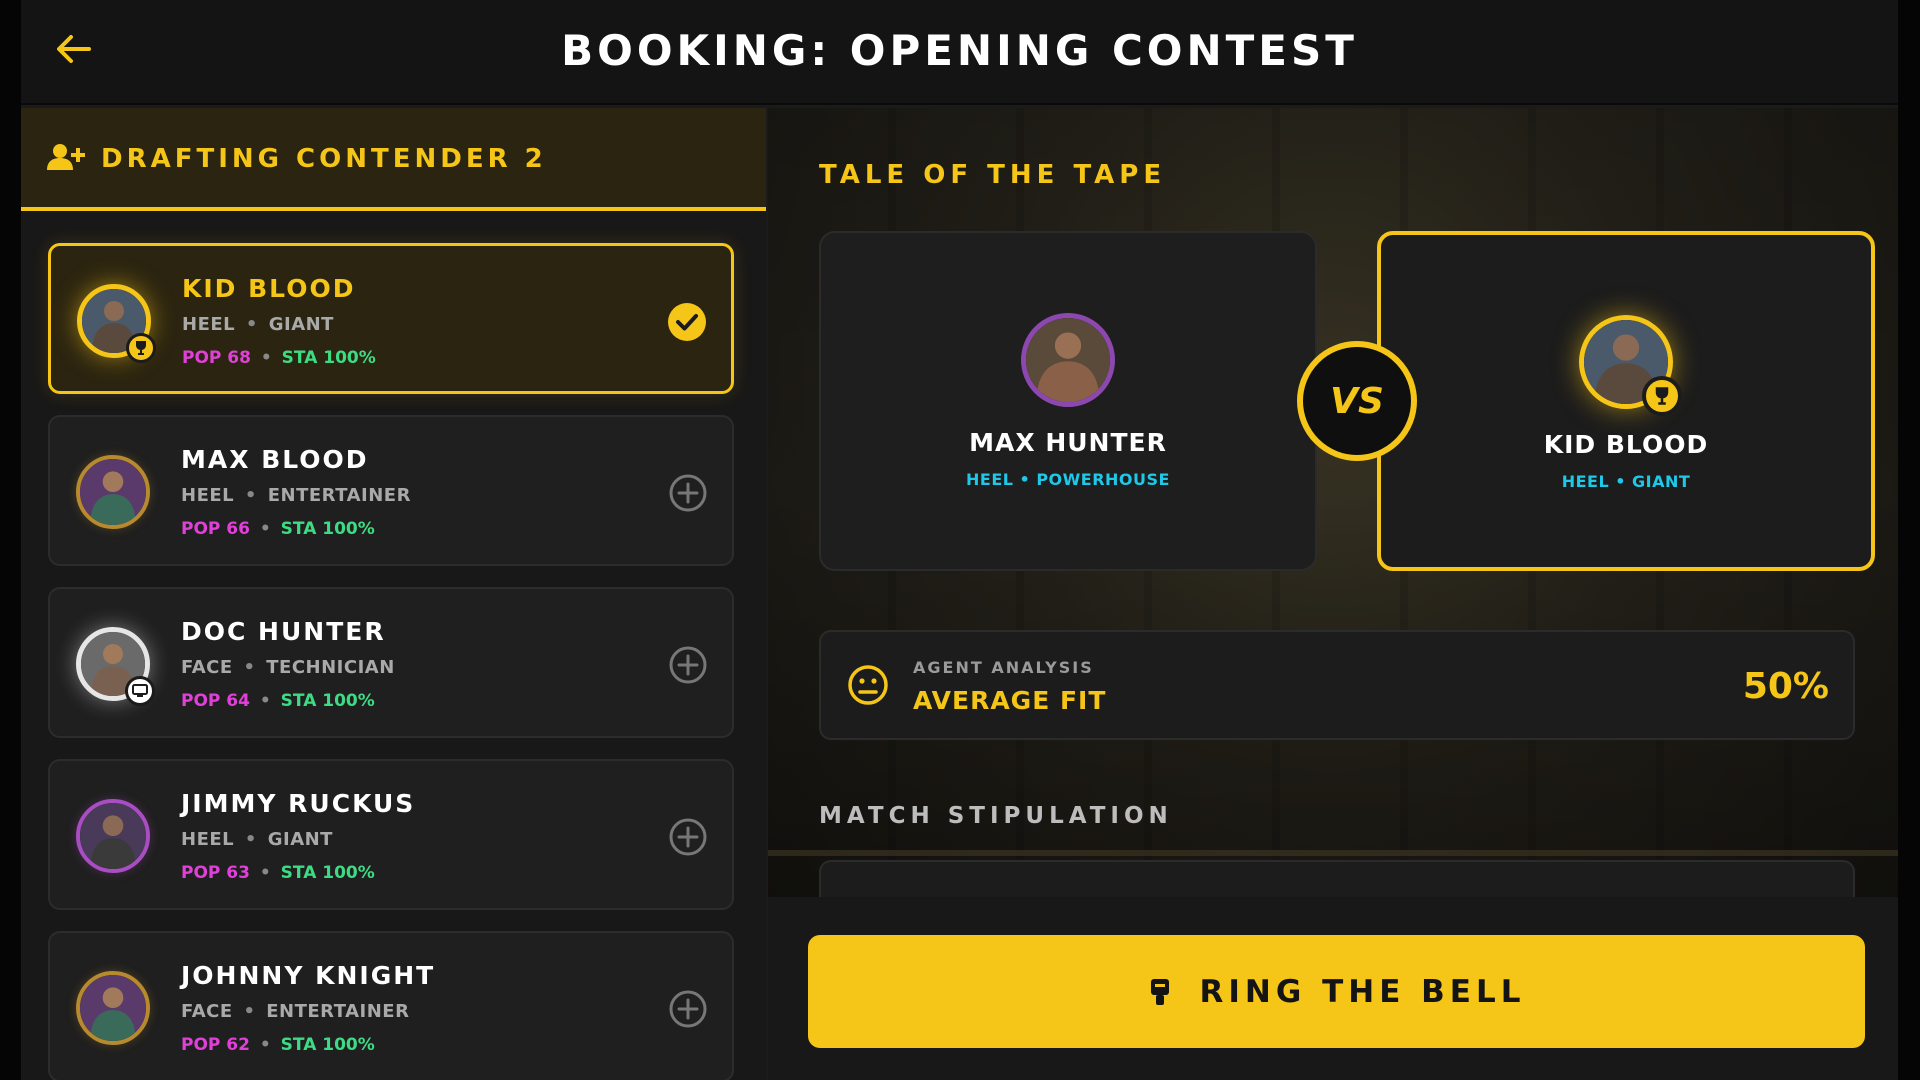 The image size is (1920, 1080). I want to click on analysis-label: AGENT ANALYSIS, so click(1003, 667).